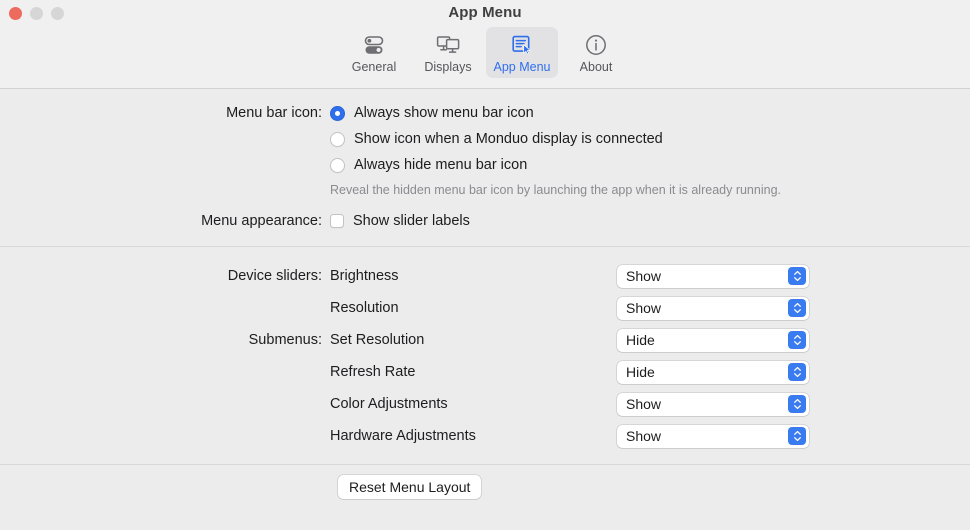 This screenshot has height=530, width=970. I want to click on color-adjustments-select-value: Show, so click(644, 404).